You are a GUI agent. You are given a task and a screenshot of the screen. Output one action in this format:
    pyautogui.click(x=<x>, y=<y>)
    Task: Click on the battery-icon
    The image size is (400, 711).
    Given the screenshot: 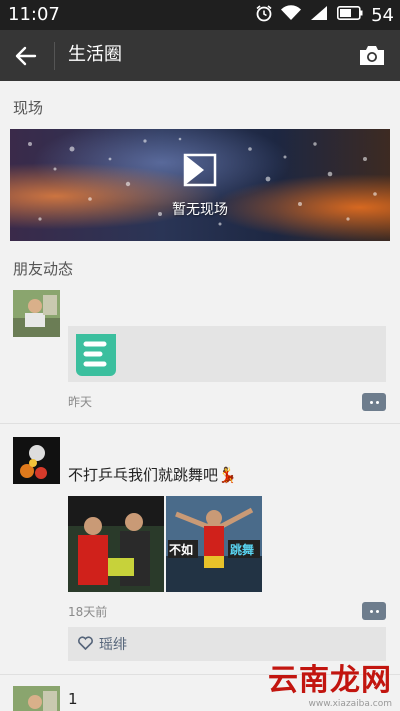 What is the action you would take?
    pyautogui.click(x=350, y=15)
    